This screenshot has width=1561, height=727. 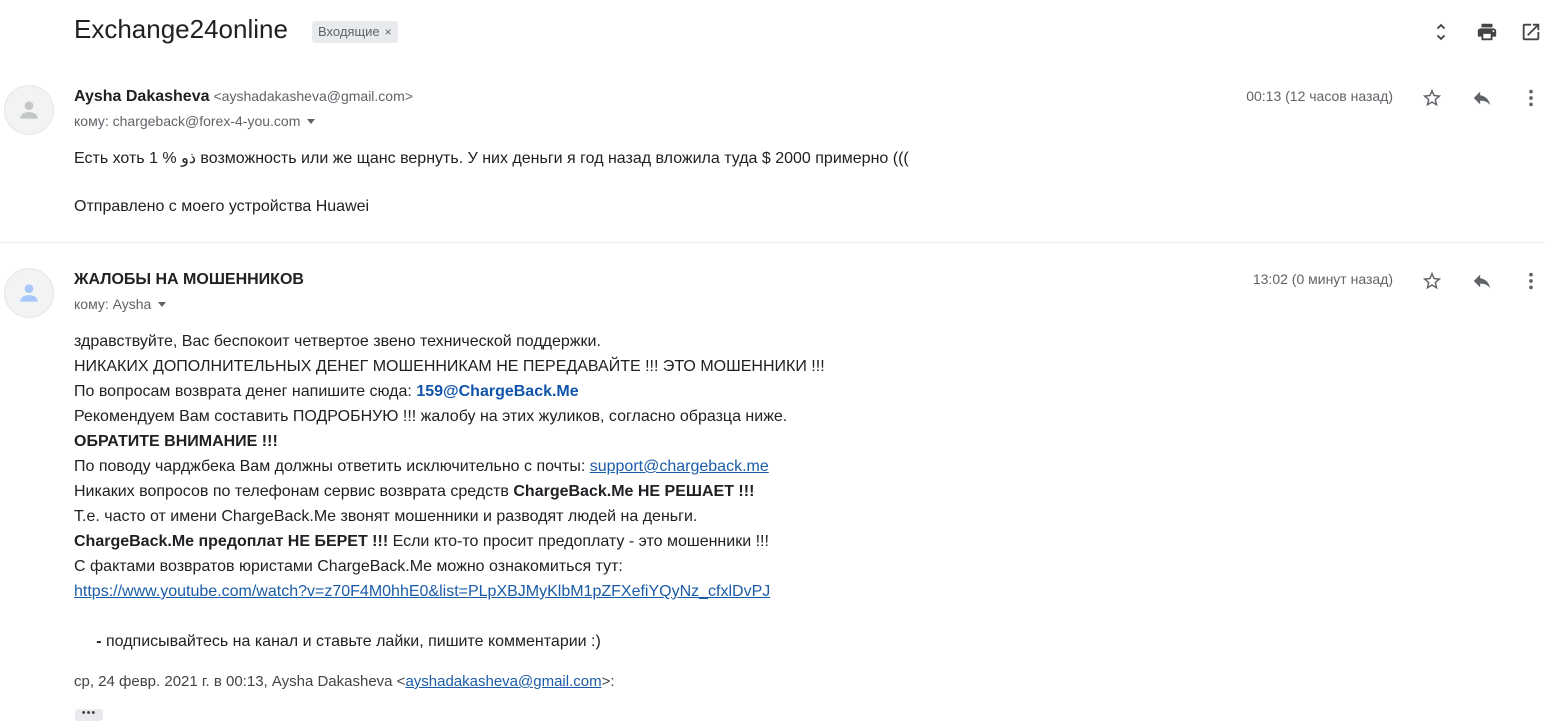 I want to click on email-subject: Exchange24online, so click(x=181, y=29).